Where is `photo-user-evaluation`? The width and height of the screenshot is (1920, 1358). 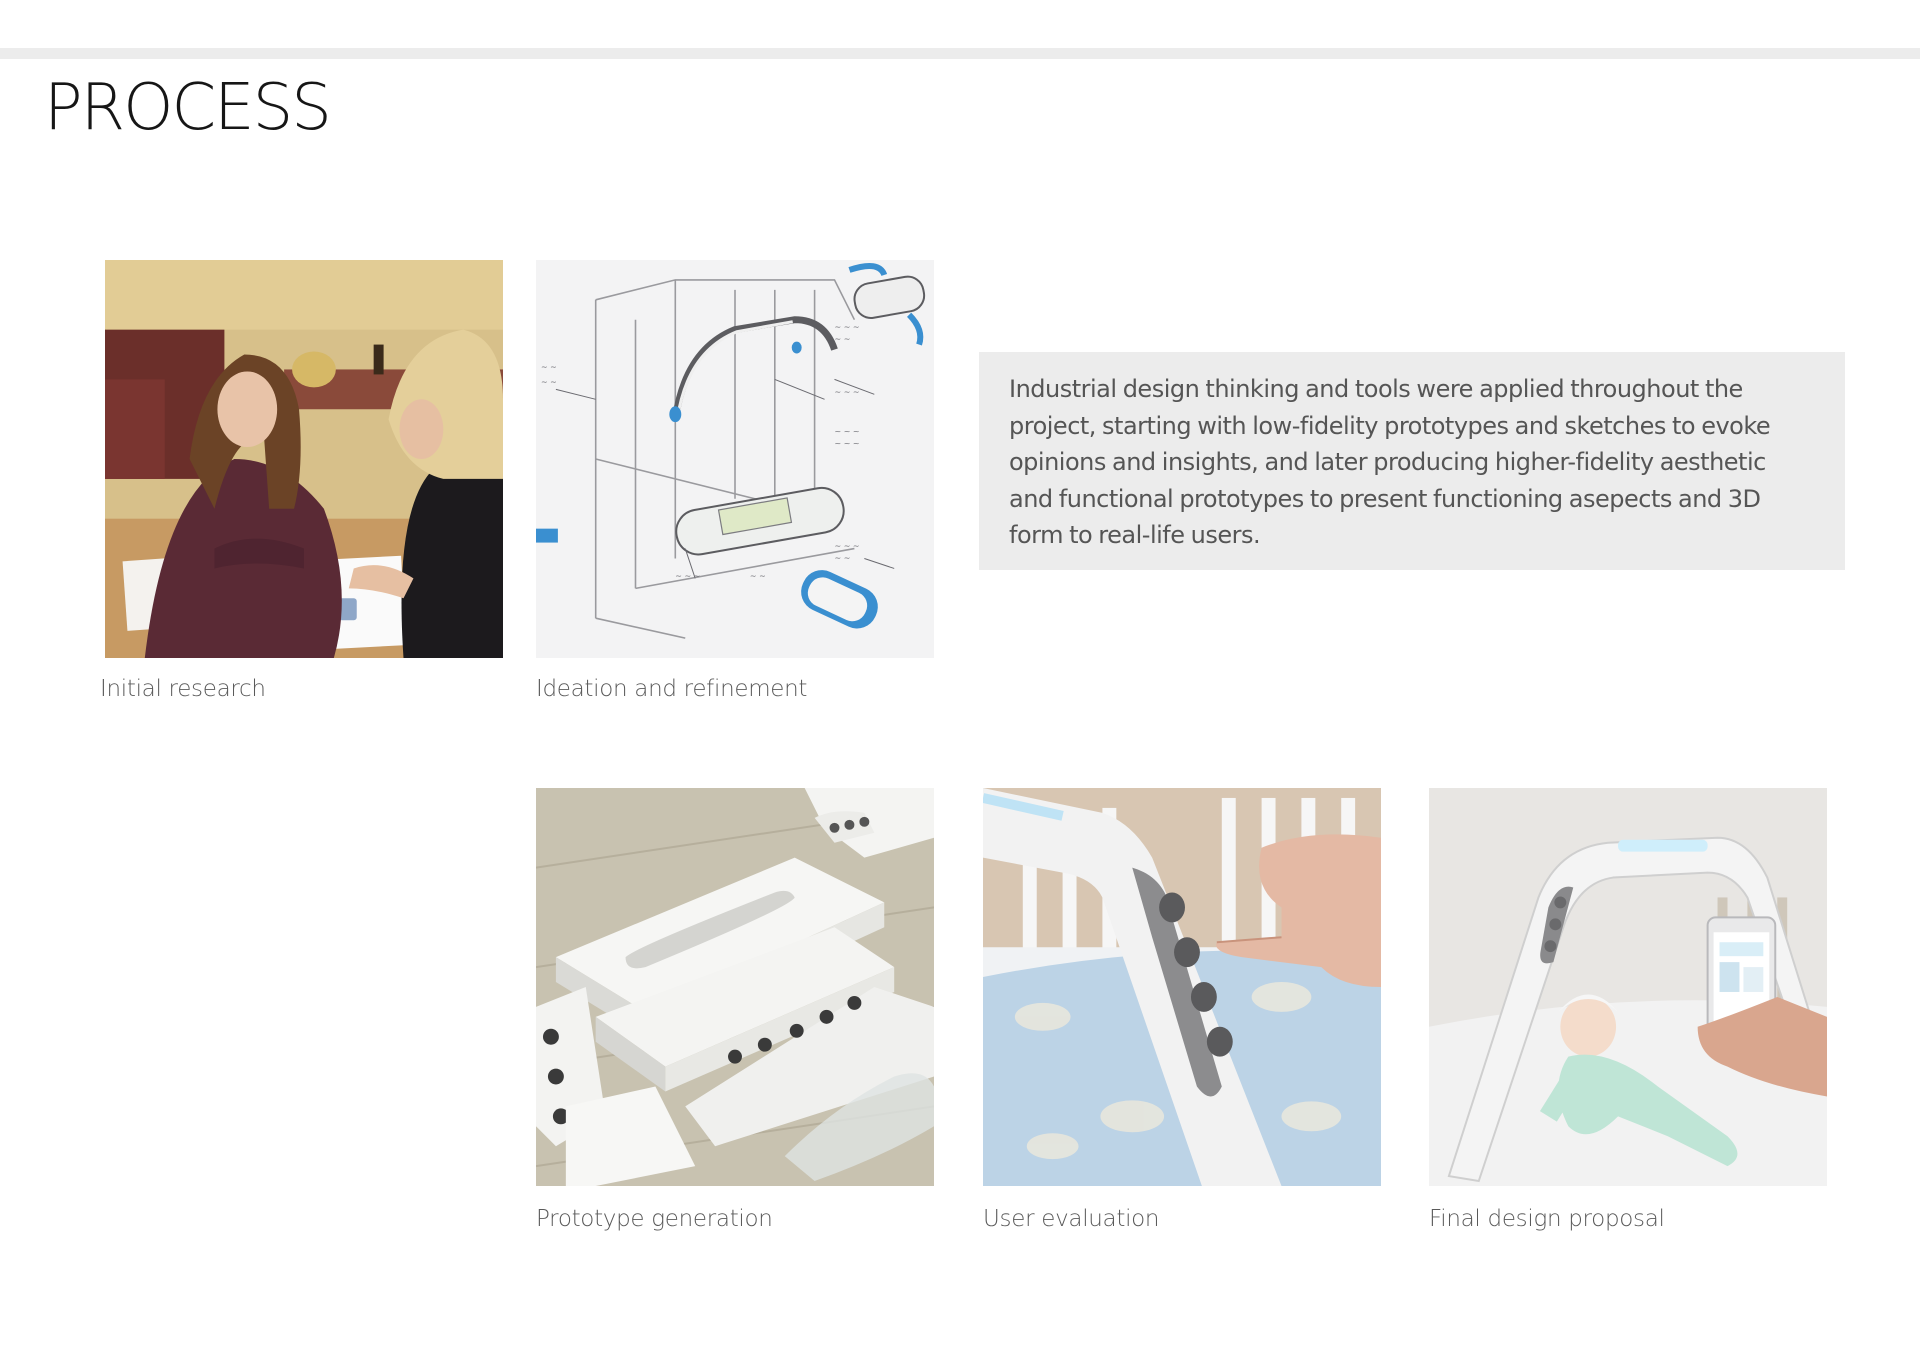 photo-user-evaluation is located at coordinates (1182, 987).